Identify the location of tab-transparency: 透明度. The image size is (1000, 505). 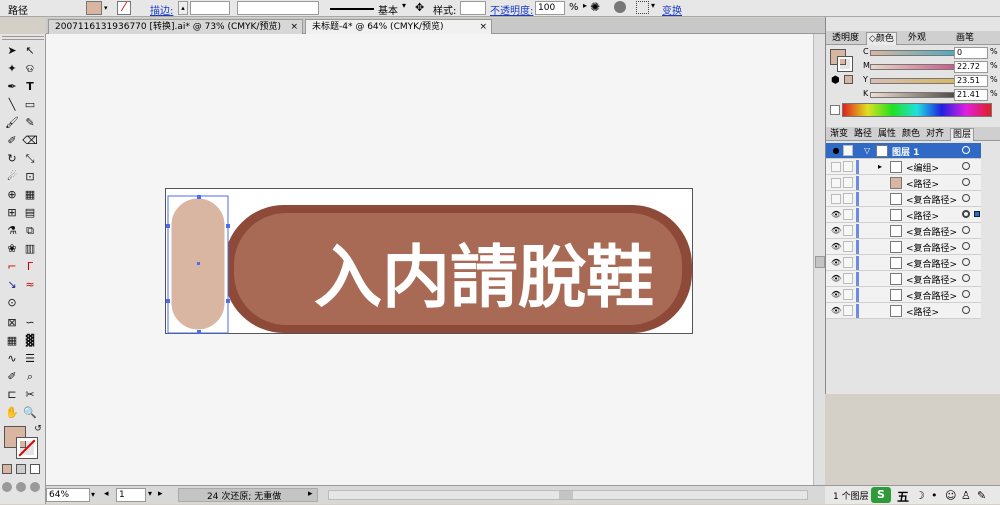
(845, 38).